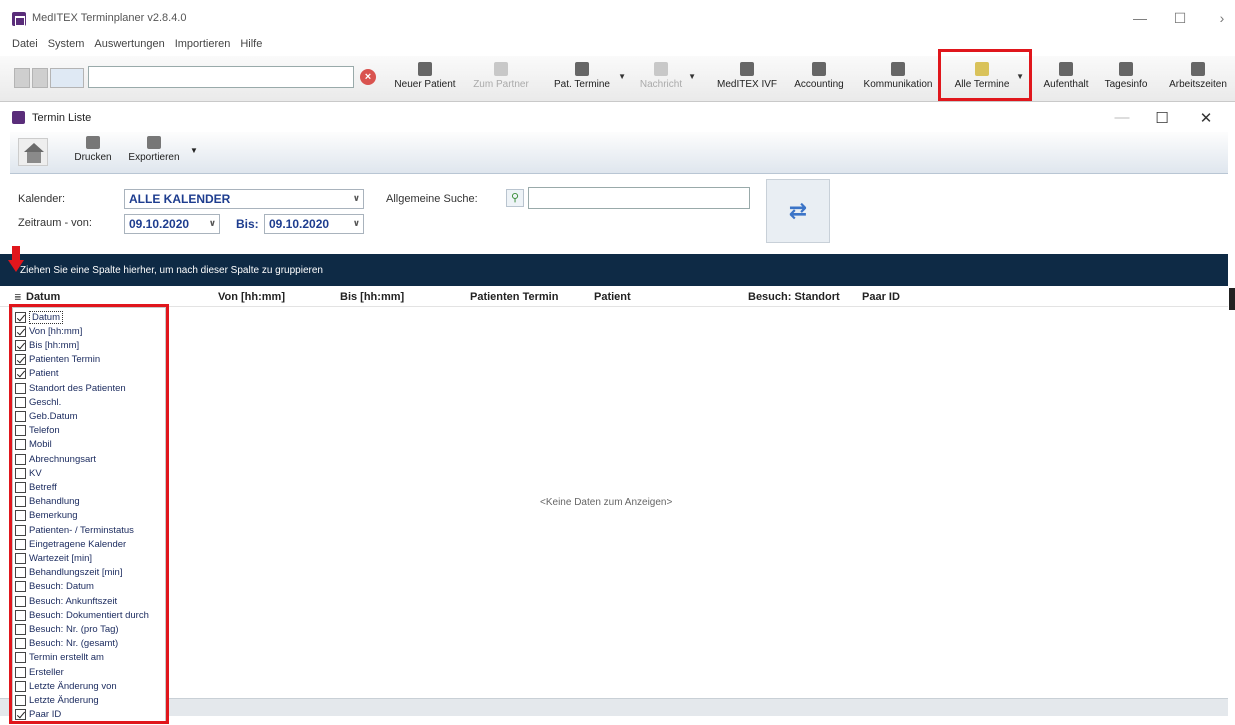  I want to click on meditex-ivf-button: MedITEX IVF, so click(747, 79).